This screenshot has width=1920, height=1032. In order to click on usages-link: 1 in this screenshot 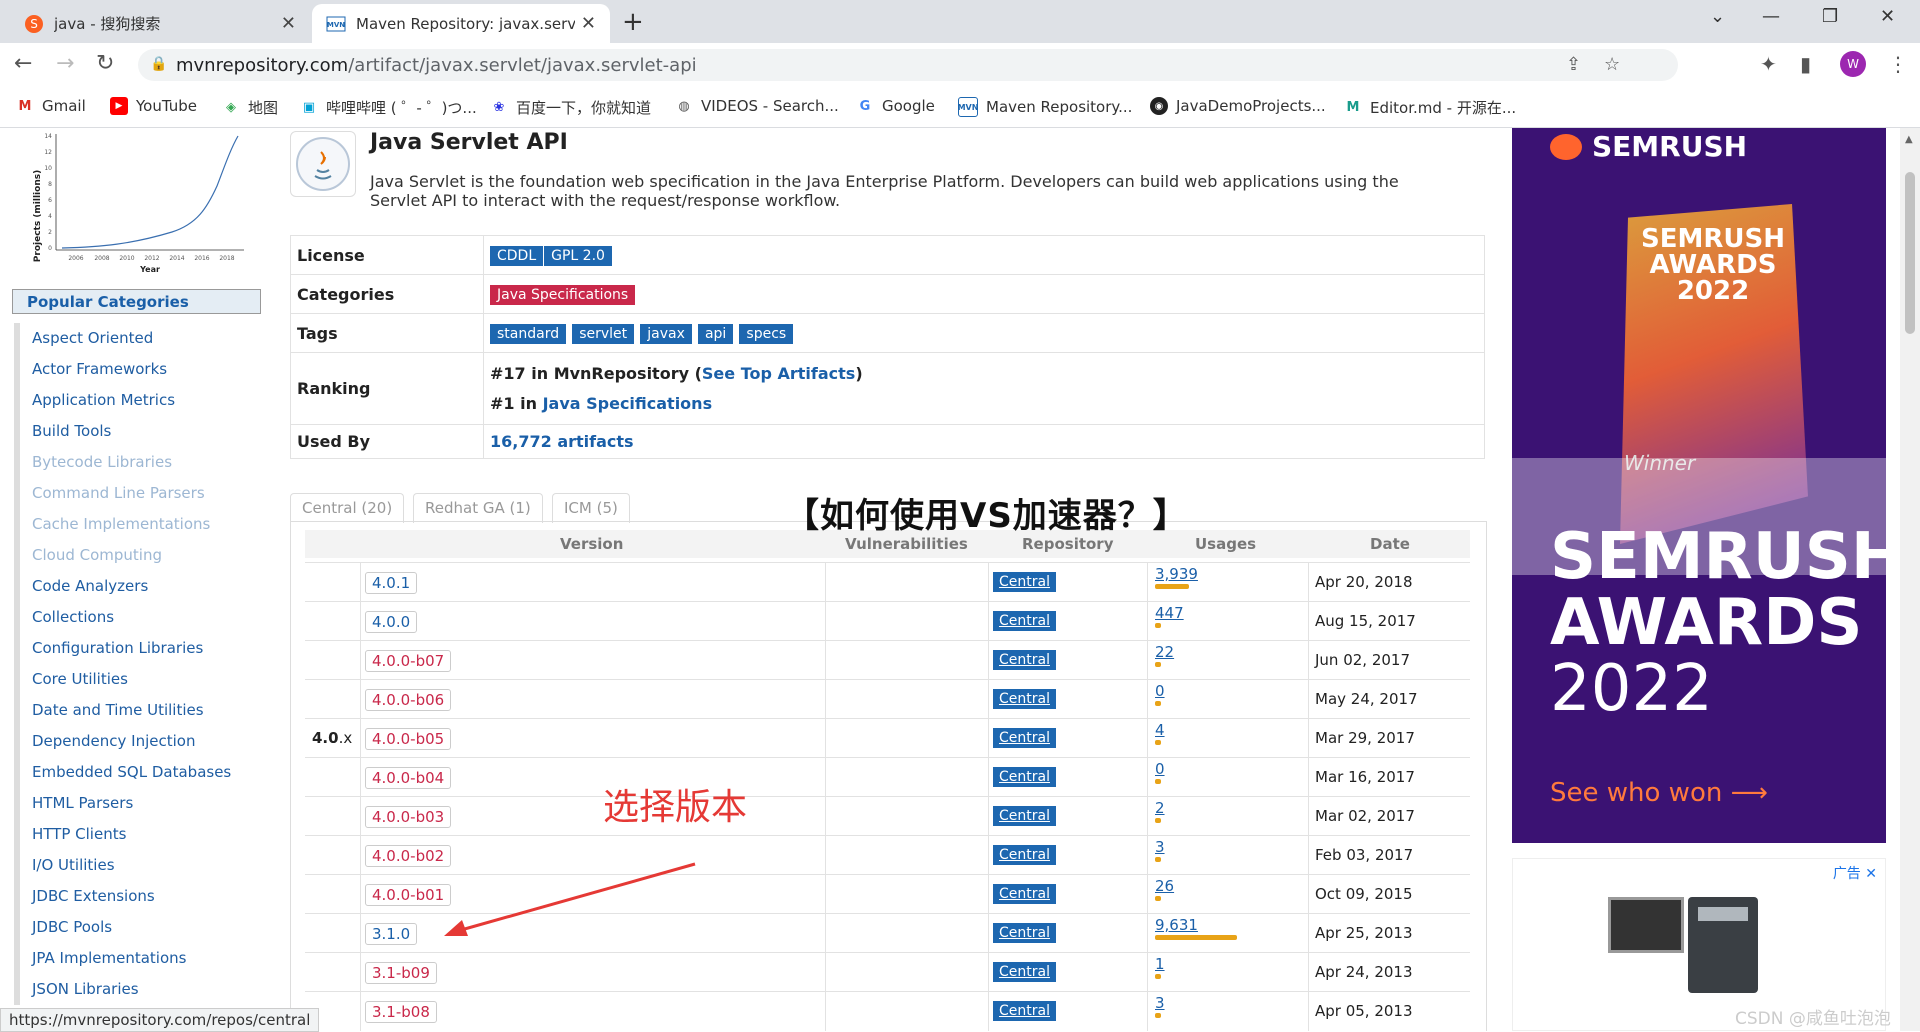, I will do `click(1160, 964)`.